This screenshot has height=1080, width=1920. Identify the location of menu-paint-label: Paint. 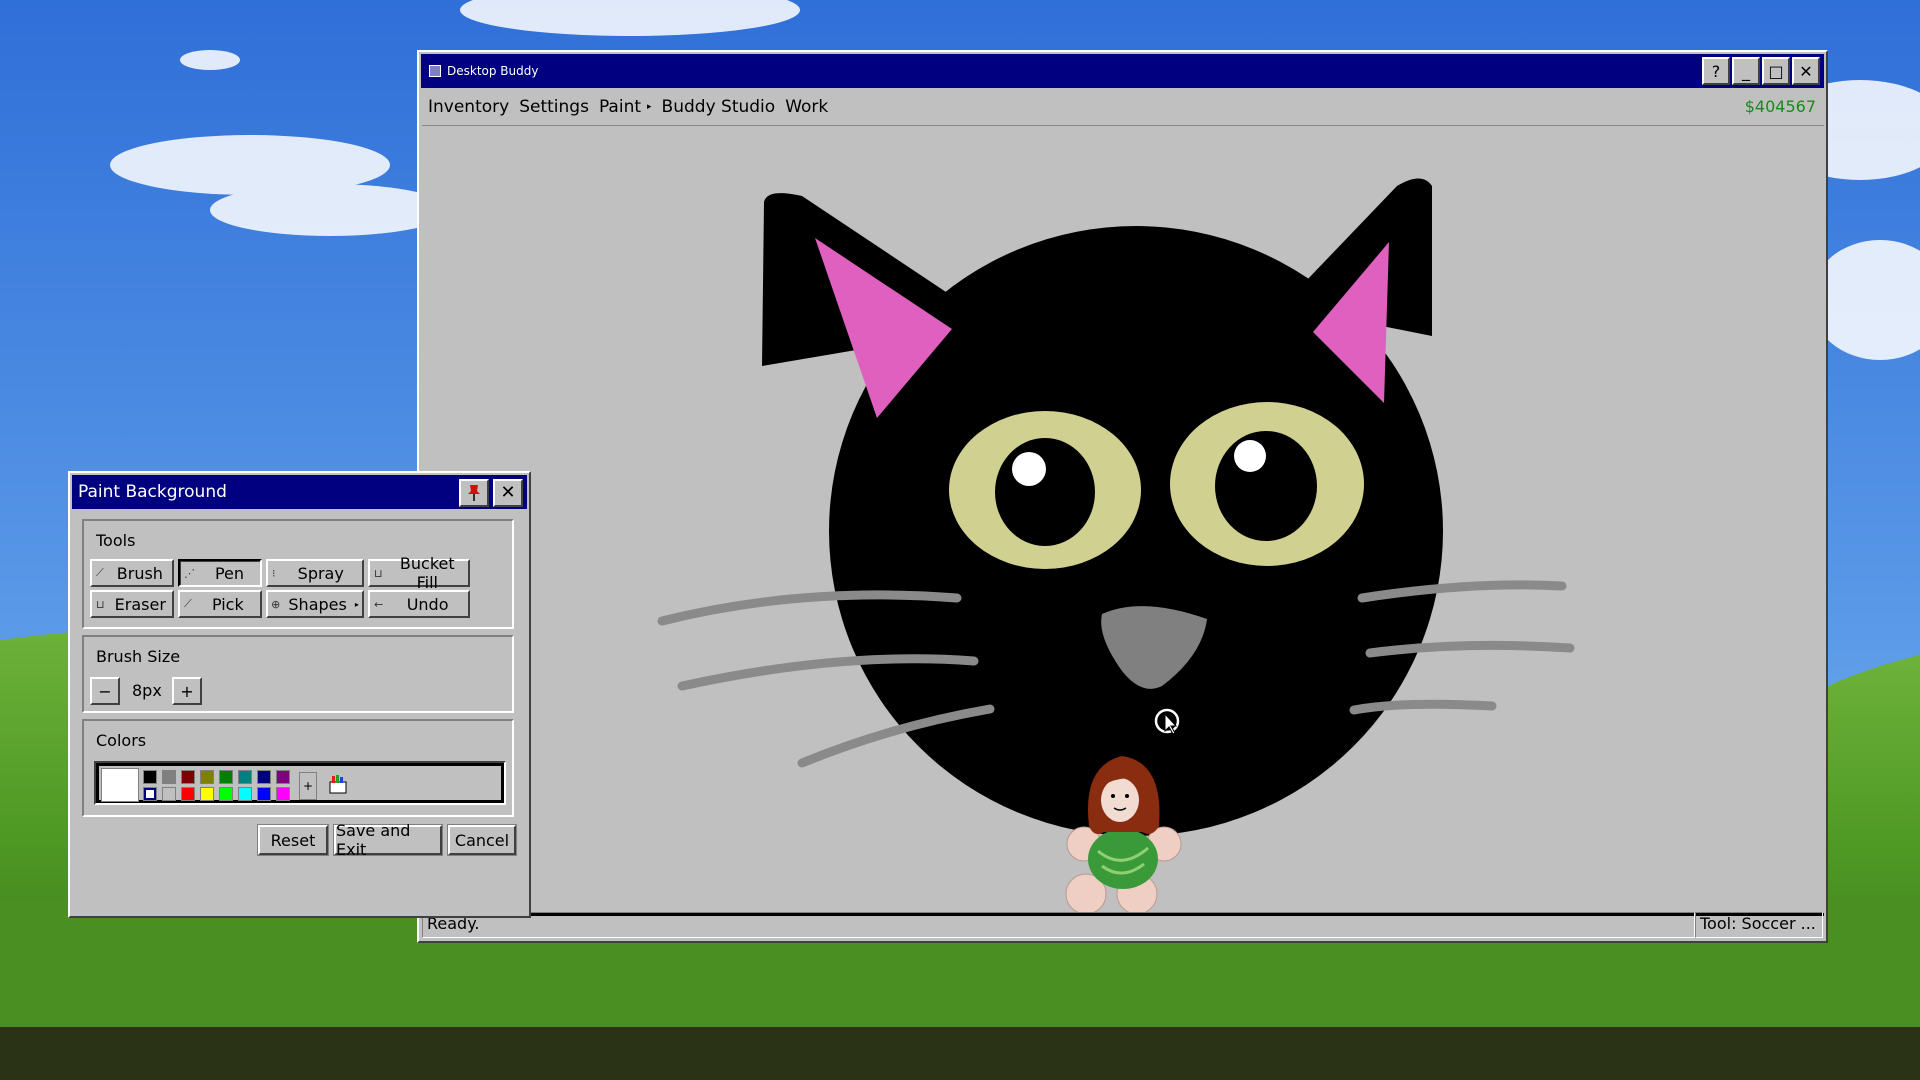
(620, 107).